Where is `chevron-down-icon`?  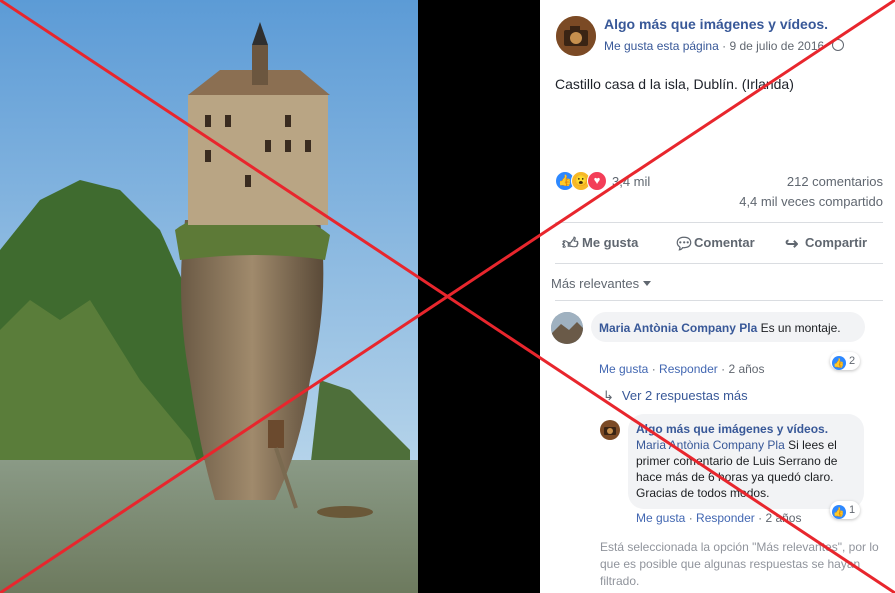 chevron-down-icon is located at coordinates (647, 283).